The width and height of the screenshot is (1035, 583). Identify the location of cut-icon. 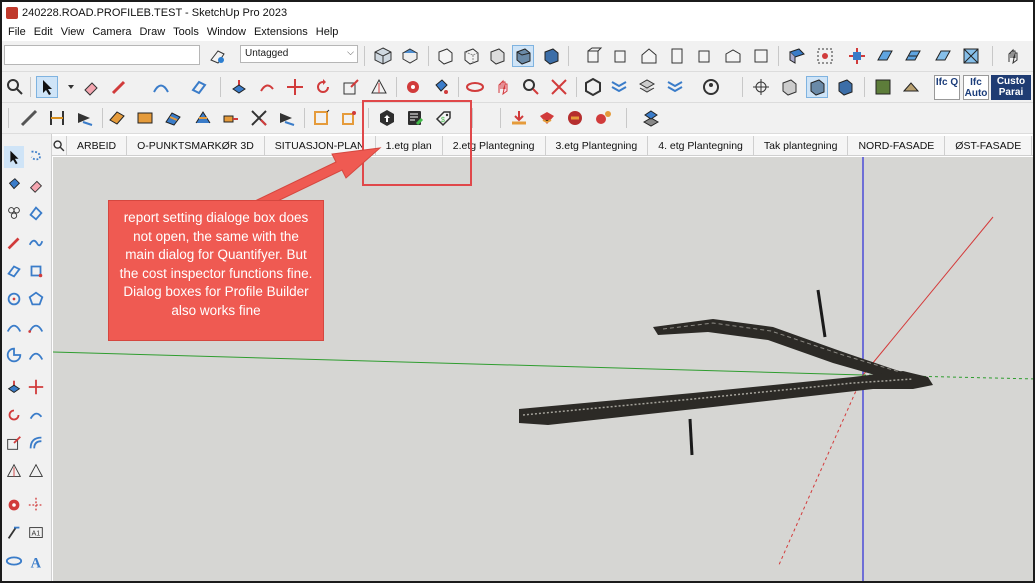
(259, 118).